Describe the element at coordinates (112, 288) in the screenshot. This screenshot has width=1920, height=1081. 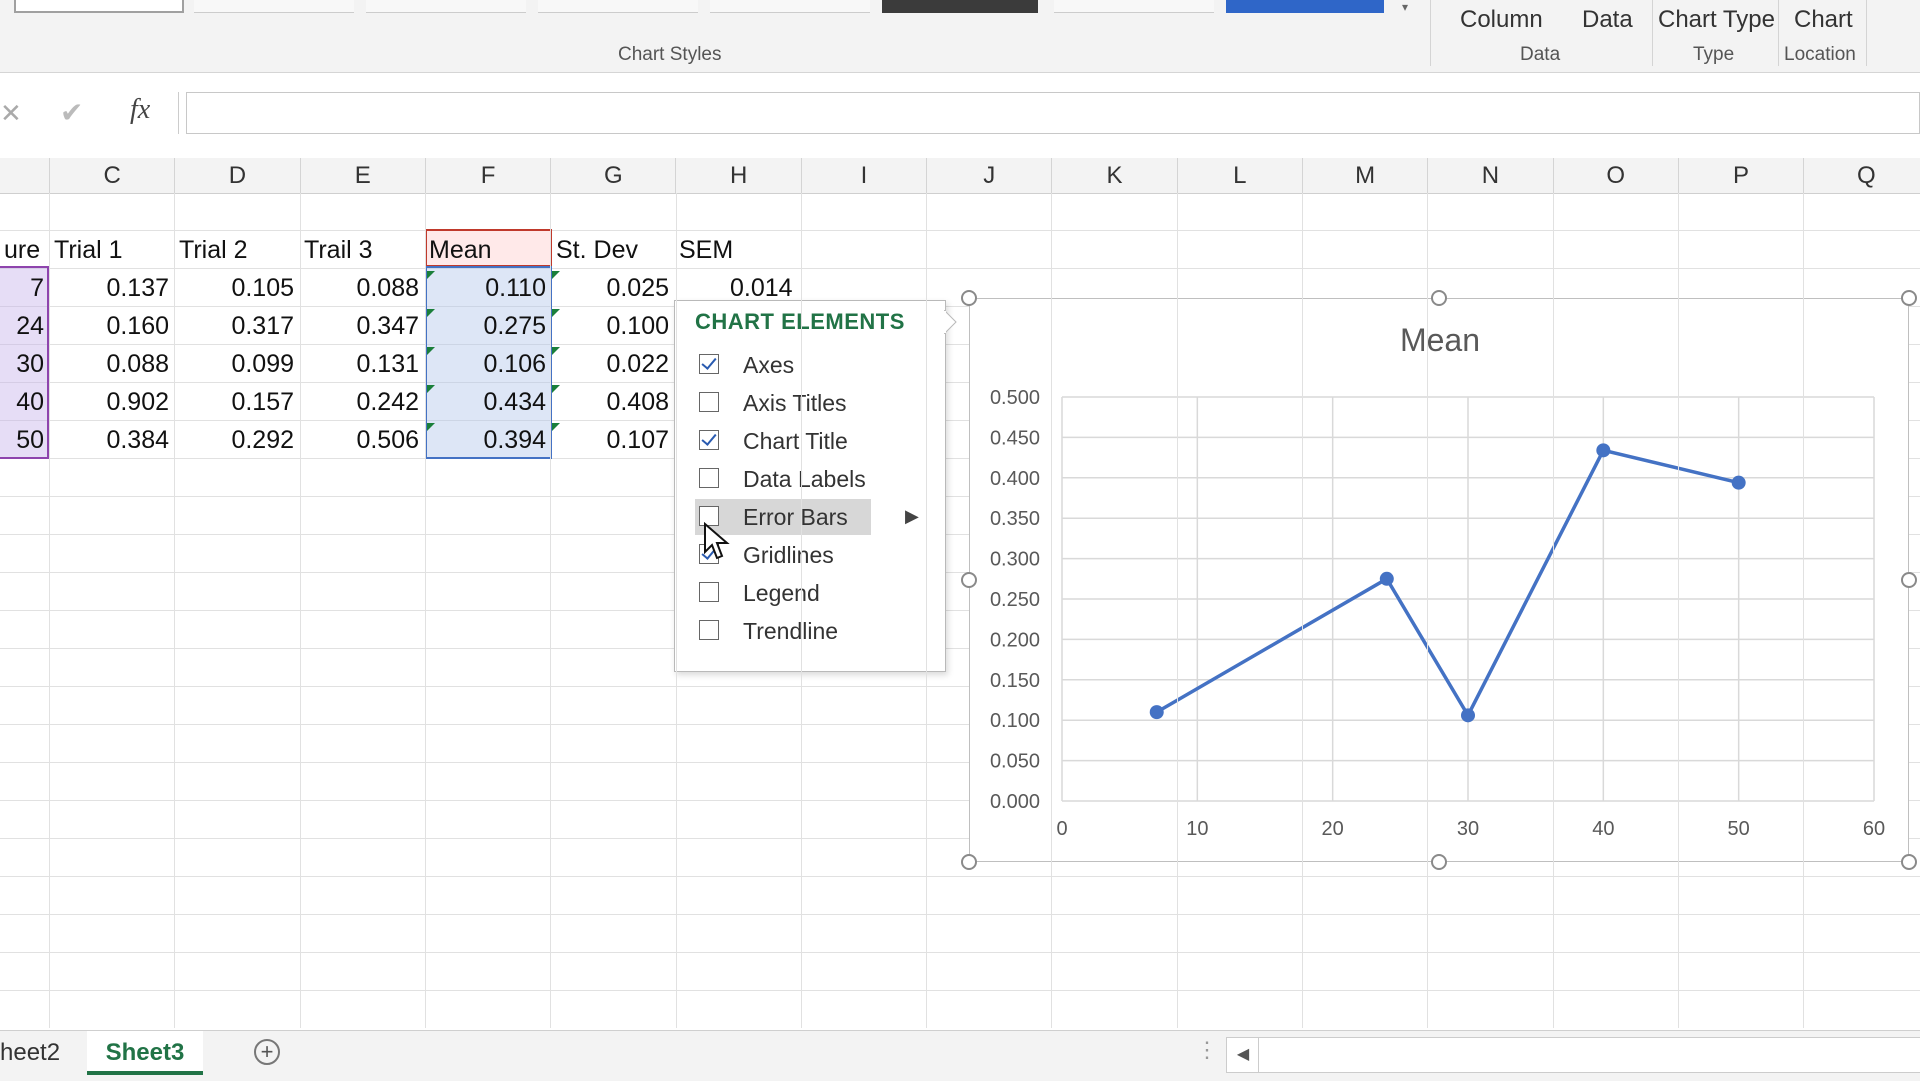
I see `data-cell-c: 0.137` at that location.